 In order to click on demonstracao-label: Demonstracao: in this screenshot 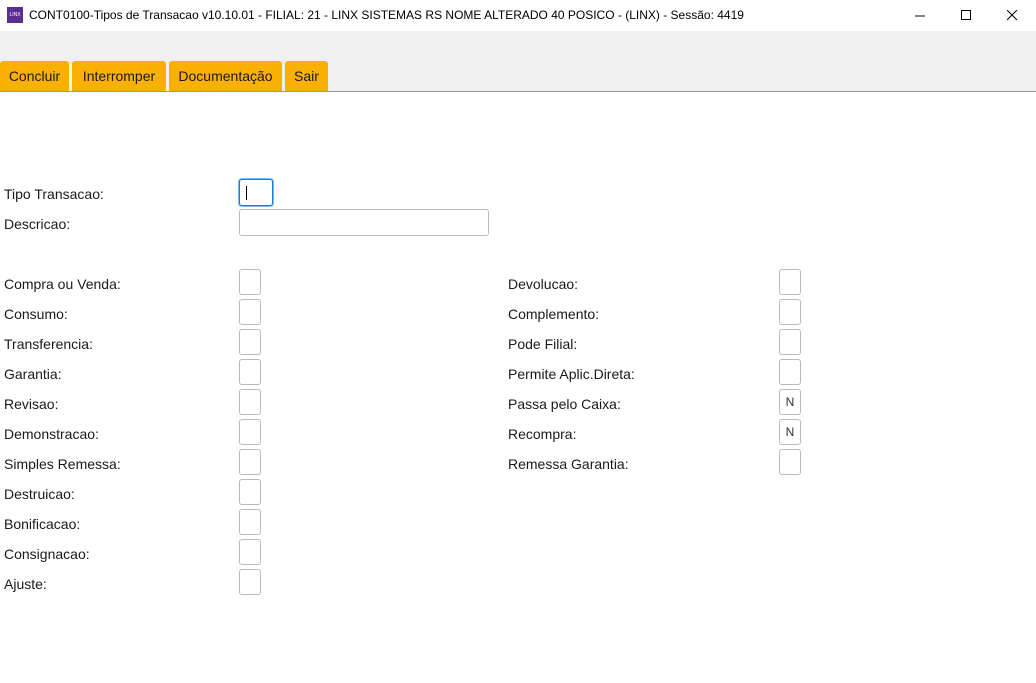, I will do `click(51, 434)`.